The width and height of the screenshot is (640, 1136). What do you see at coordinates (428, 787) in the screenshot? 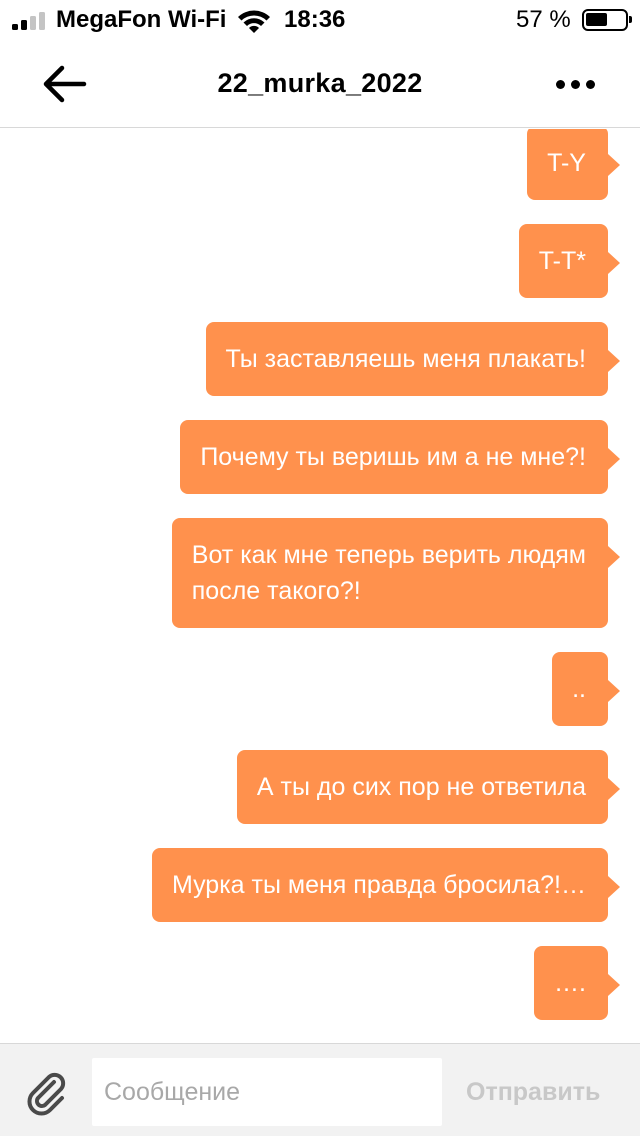
I see `message-bubble: А ты до сих пор не ответила` at bounding box center [428, 787].